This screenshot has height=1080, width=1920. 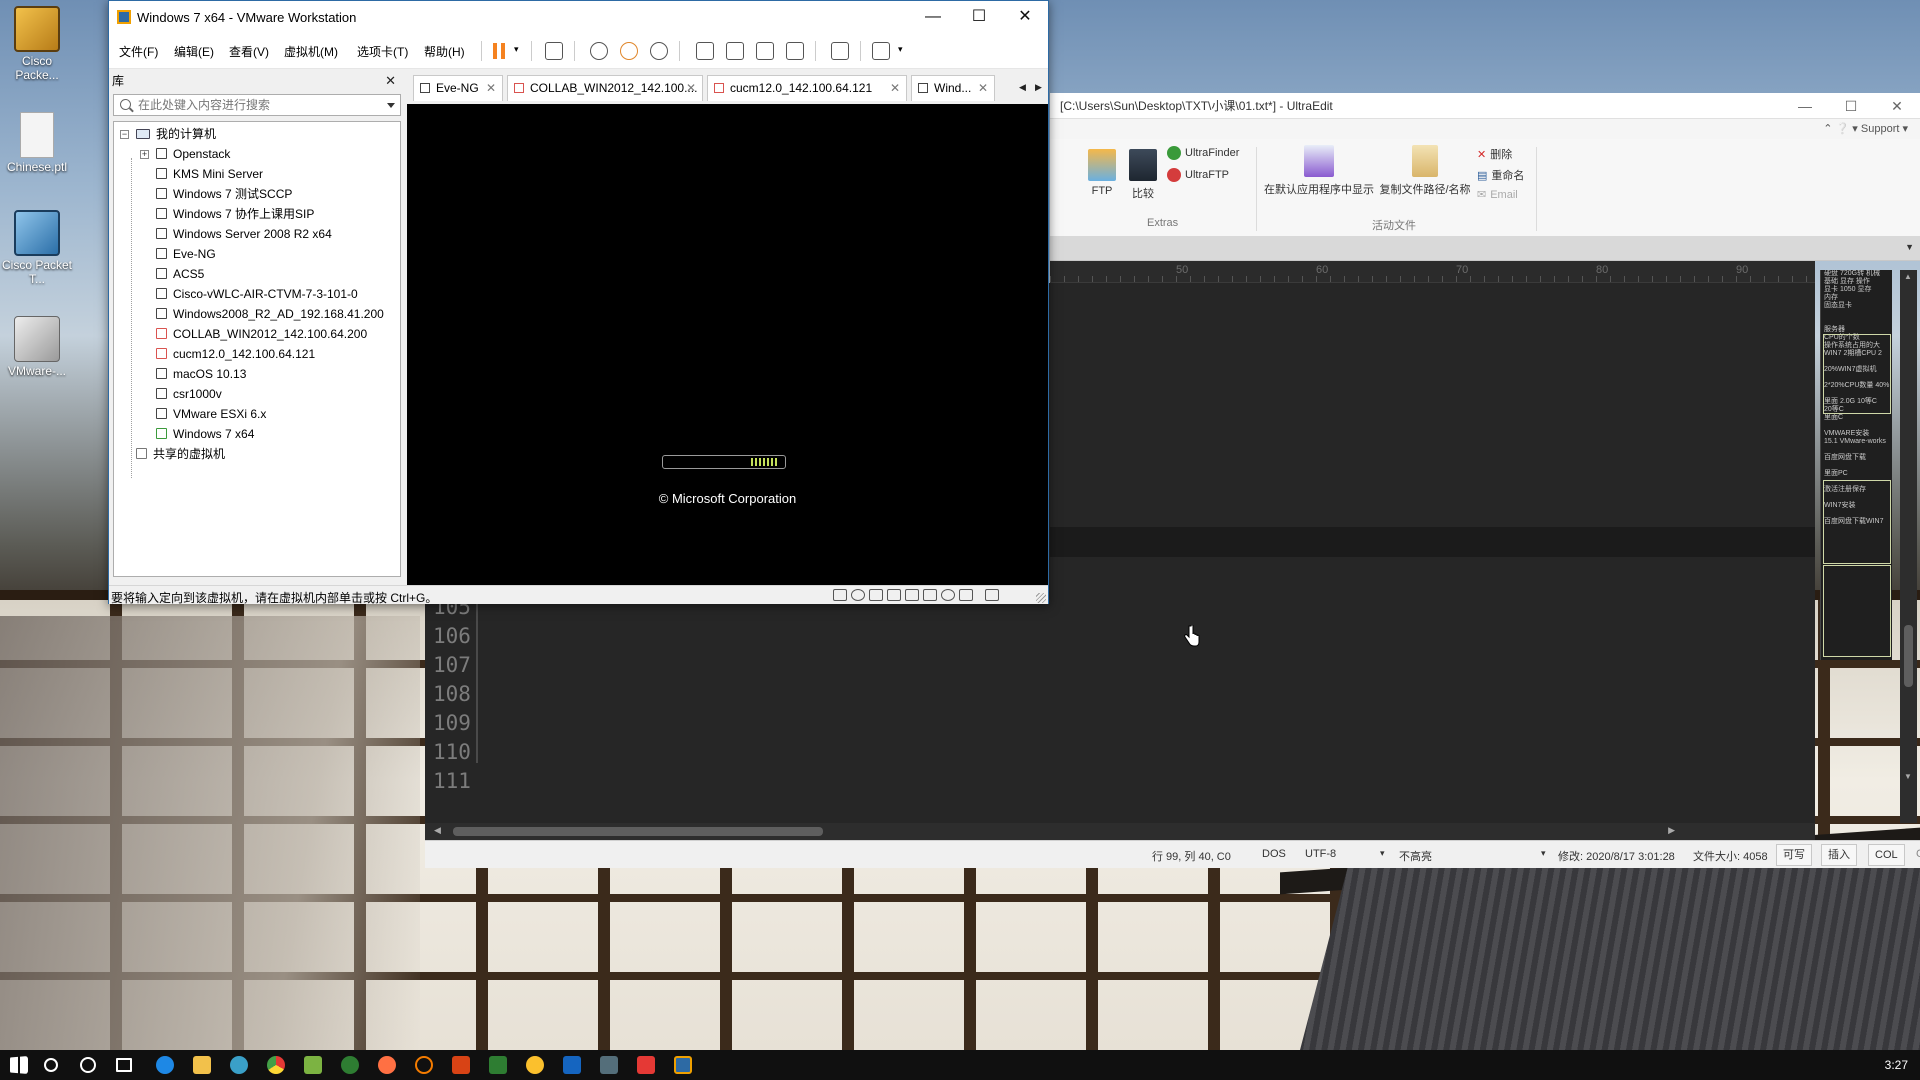 I want to click on thumbnail-bar-icon, so click(x=735, y=51).